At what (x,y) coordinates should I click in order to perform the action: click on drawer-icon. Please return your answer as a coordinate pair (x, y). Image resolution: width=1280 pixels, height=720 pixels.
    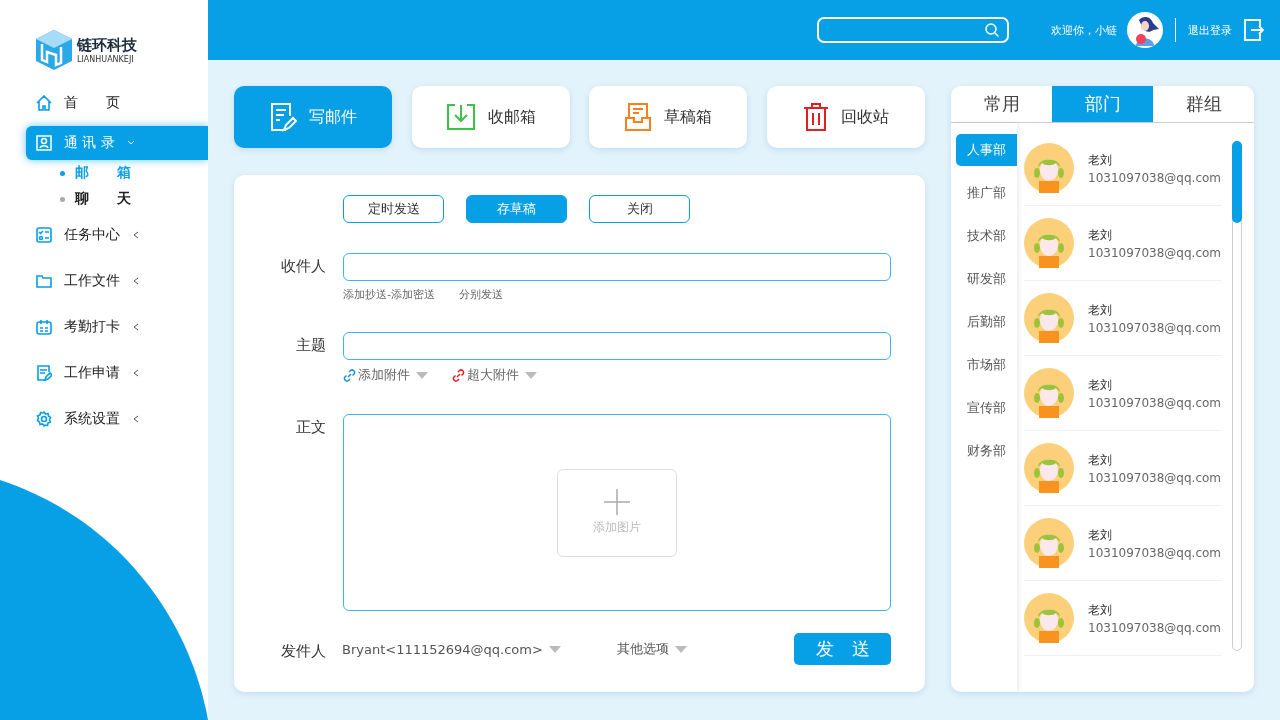
    Looking at the image, I should click on (638, 117).